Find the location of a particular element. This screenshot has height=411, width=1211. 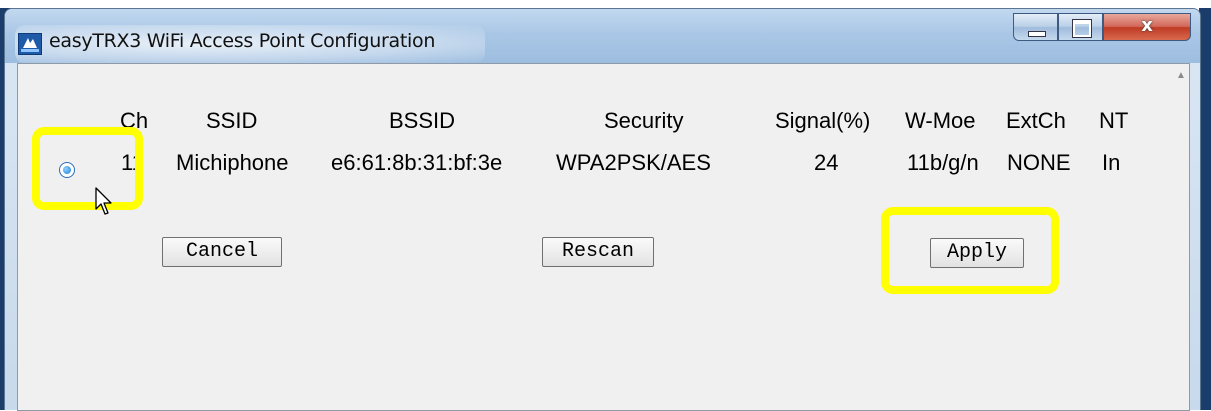

easytrx-logo-icon is located at coordinates (30, 44).